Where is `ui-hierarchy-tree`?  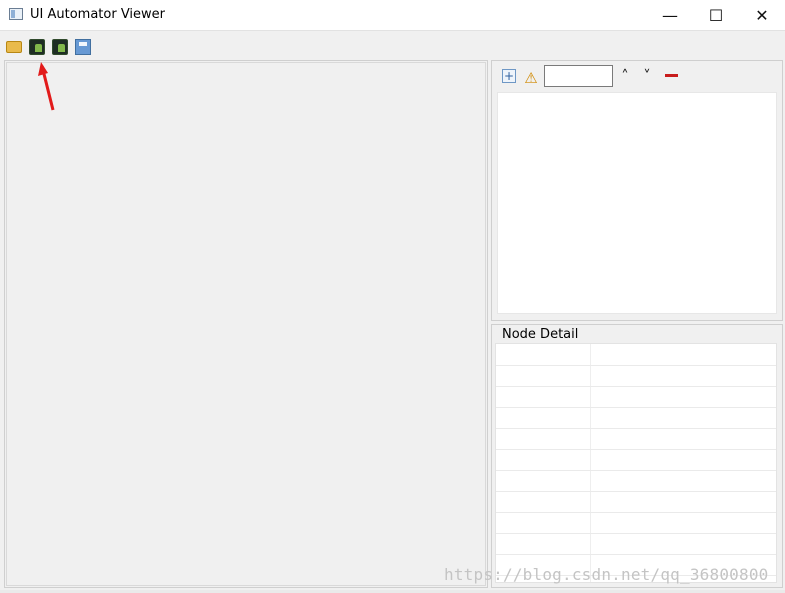
ui-hierarchy-tree is located at coordinates (637, 203).